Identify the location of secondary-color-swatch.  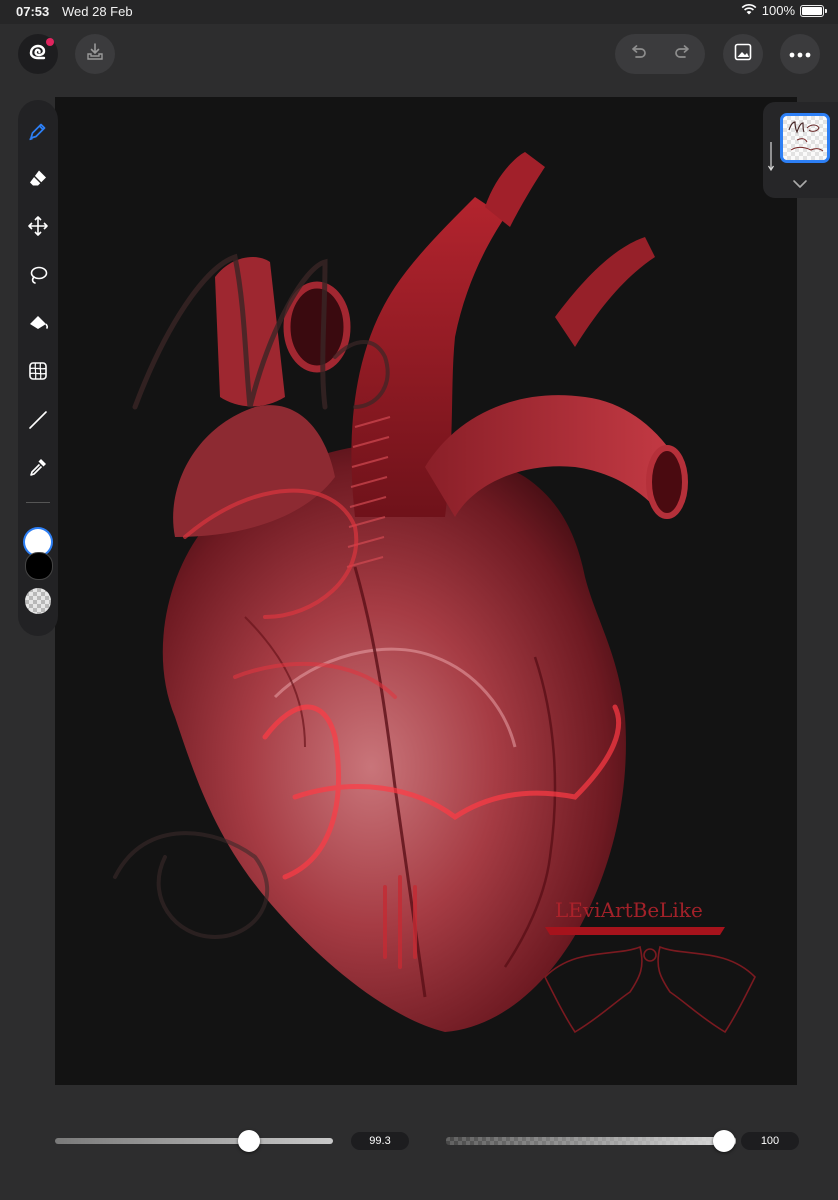
(39, 566).